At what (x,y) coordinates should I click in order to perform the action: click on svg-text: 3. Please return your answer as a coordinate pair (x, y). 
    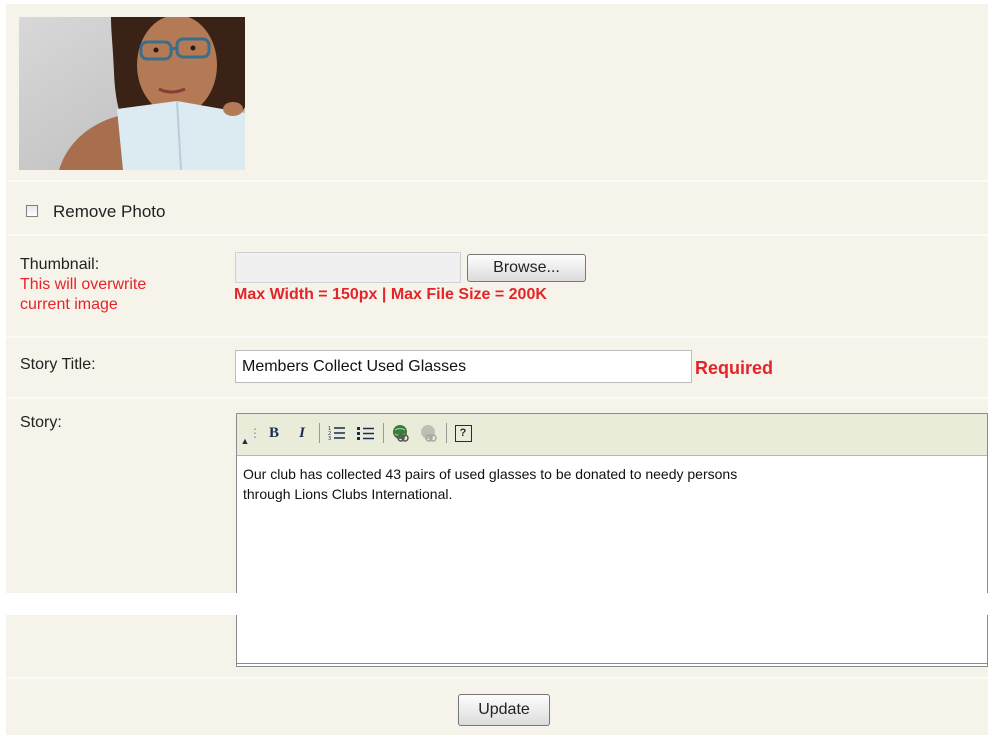
    Looking at the image, I should click on (329, 438).